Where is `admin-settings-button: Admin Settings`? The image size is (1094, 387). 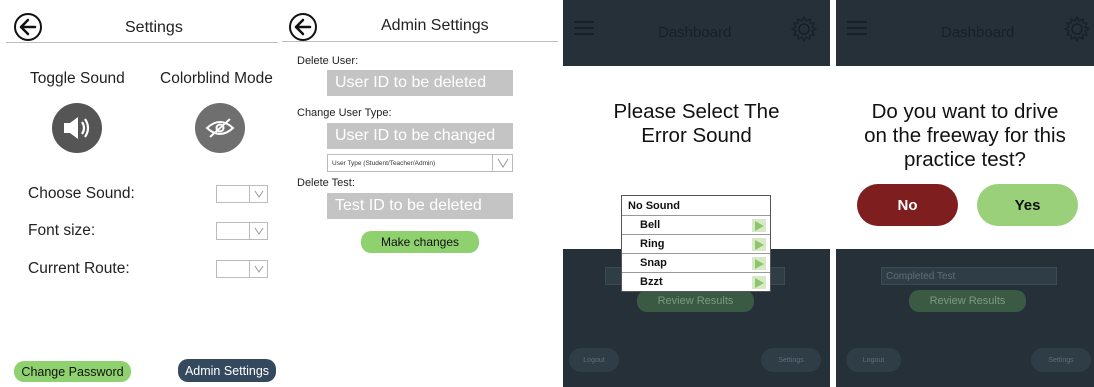 admin-settings-button: Admin Settings is located at coordinates (227, 370).